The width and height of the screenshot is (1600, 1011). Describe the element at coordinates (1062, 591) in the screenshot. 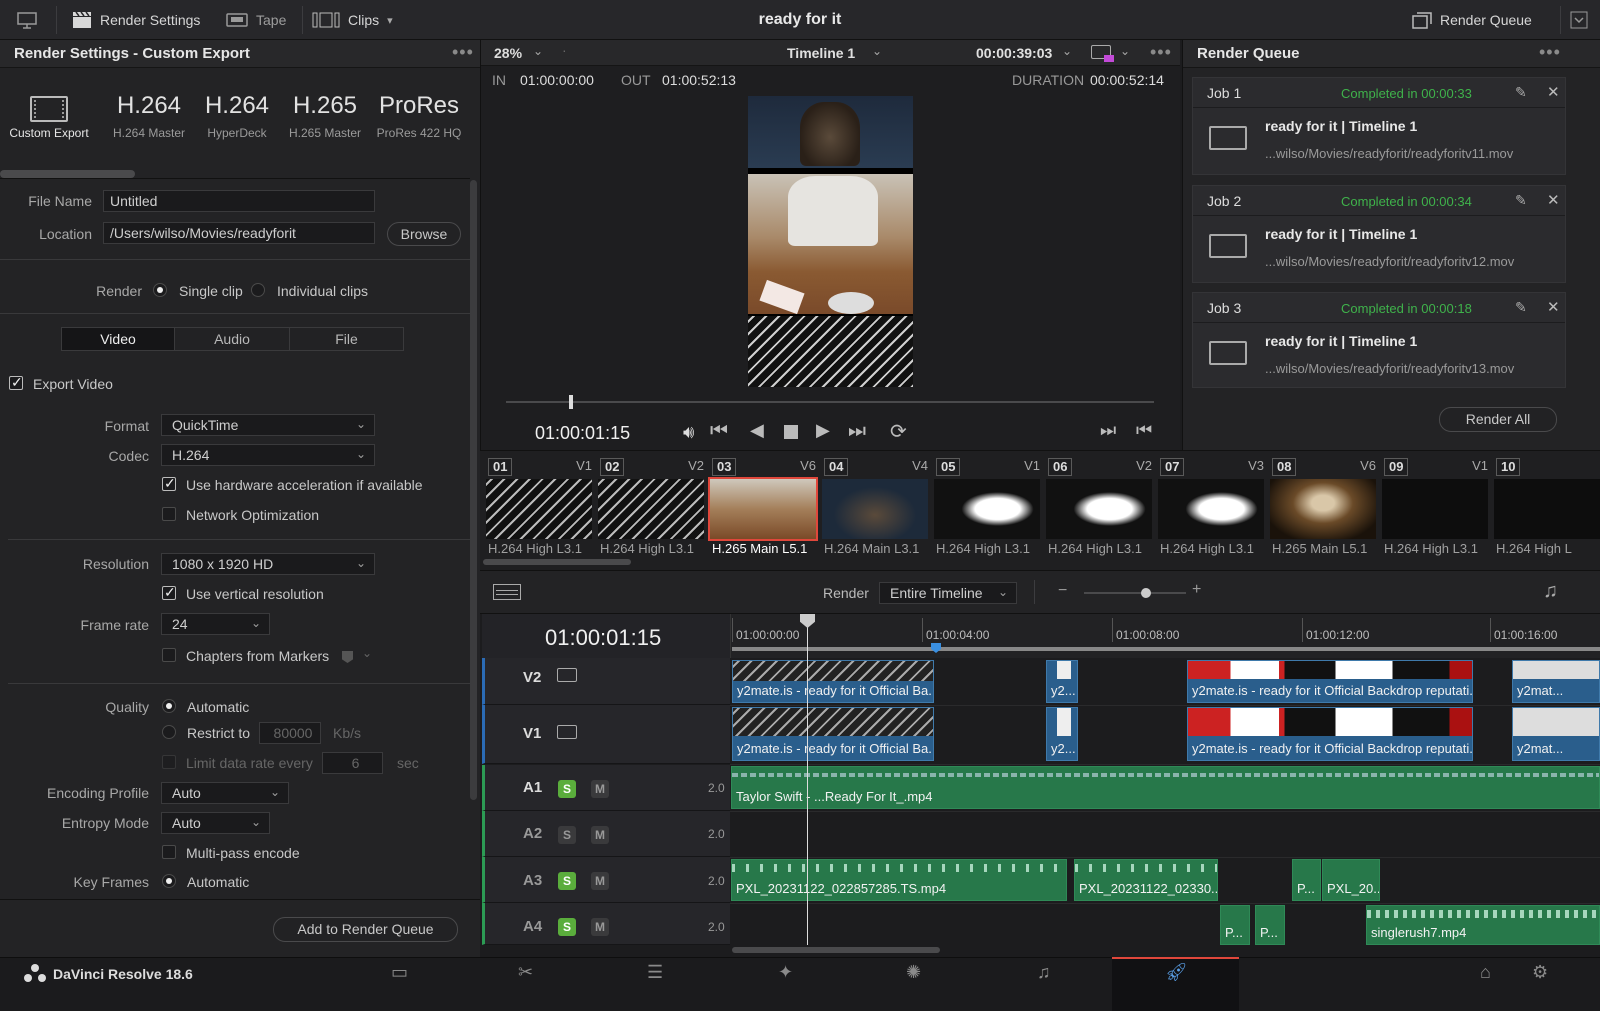

I see `zoom-out-icon: −` at that location.